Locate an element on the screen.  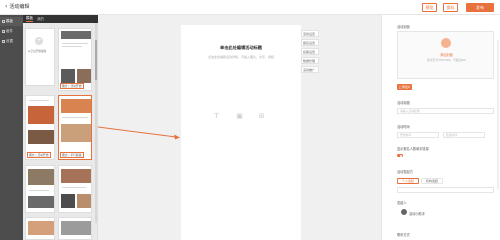
nav-item-components: 组件 is located at coordinates (11, 31).